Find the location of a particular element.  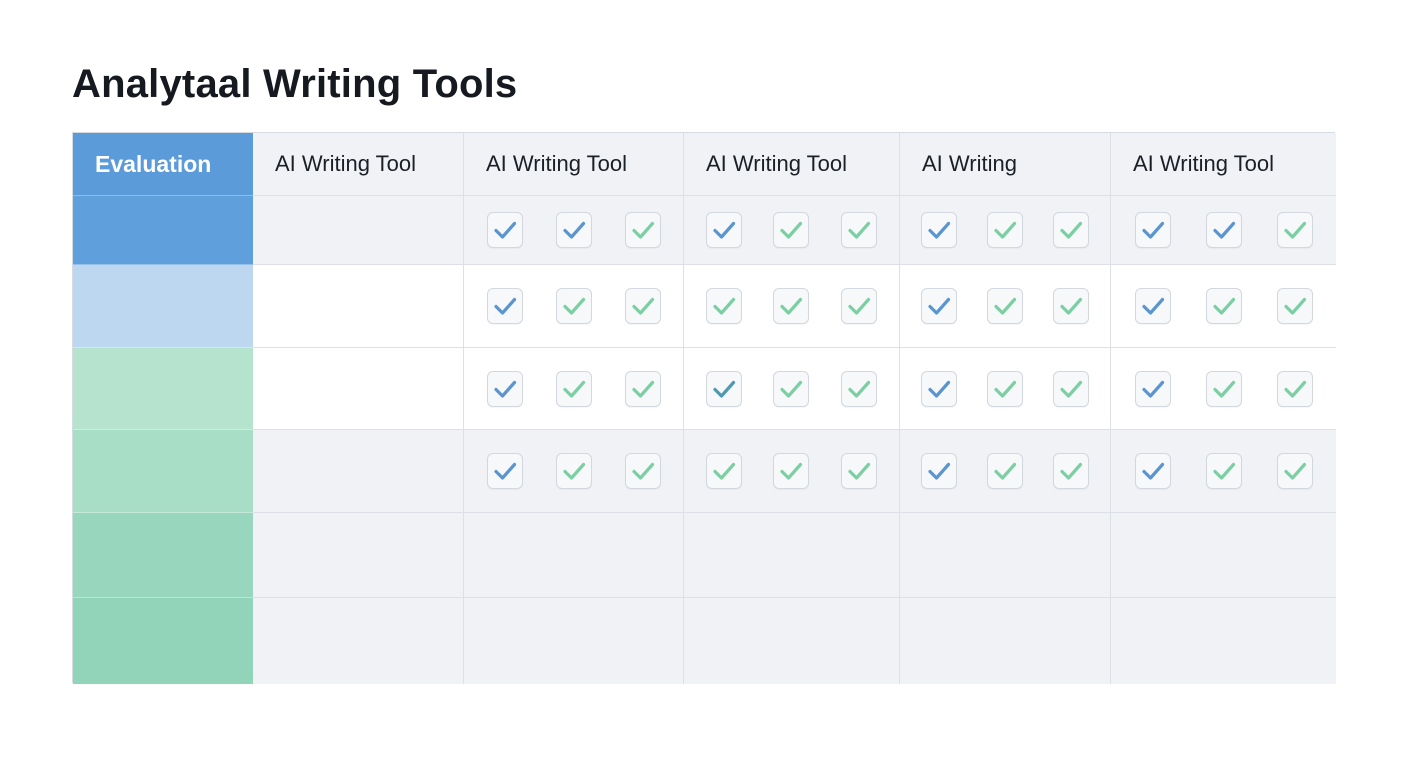

column-header-3: AI Writing Tool is located at coordinates (792, 164).